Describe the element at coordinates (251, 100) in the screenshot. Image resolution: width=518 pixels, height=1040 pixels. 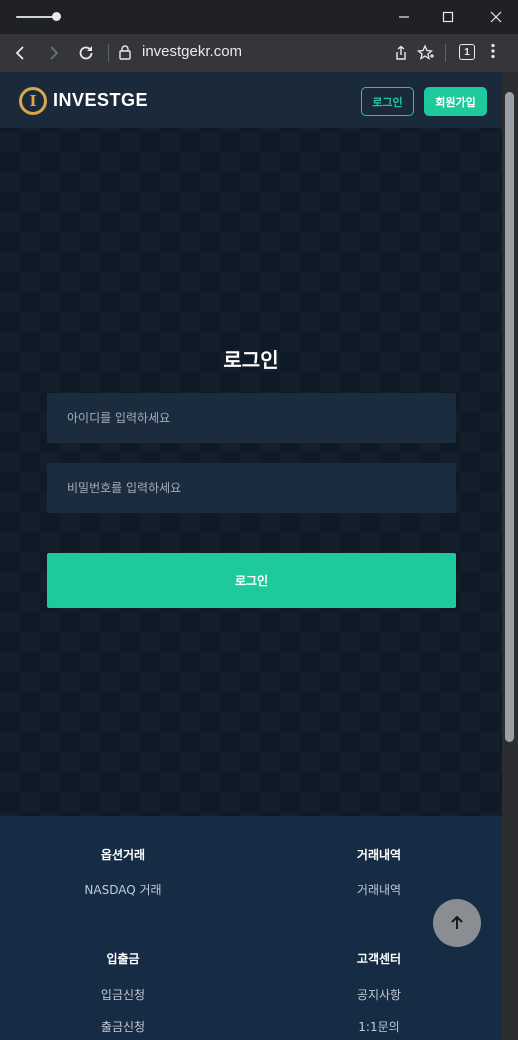
I see `site-header: I INVESTGE 로그인 회원가입` at that location.